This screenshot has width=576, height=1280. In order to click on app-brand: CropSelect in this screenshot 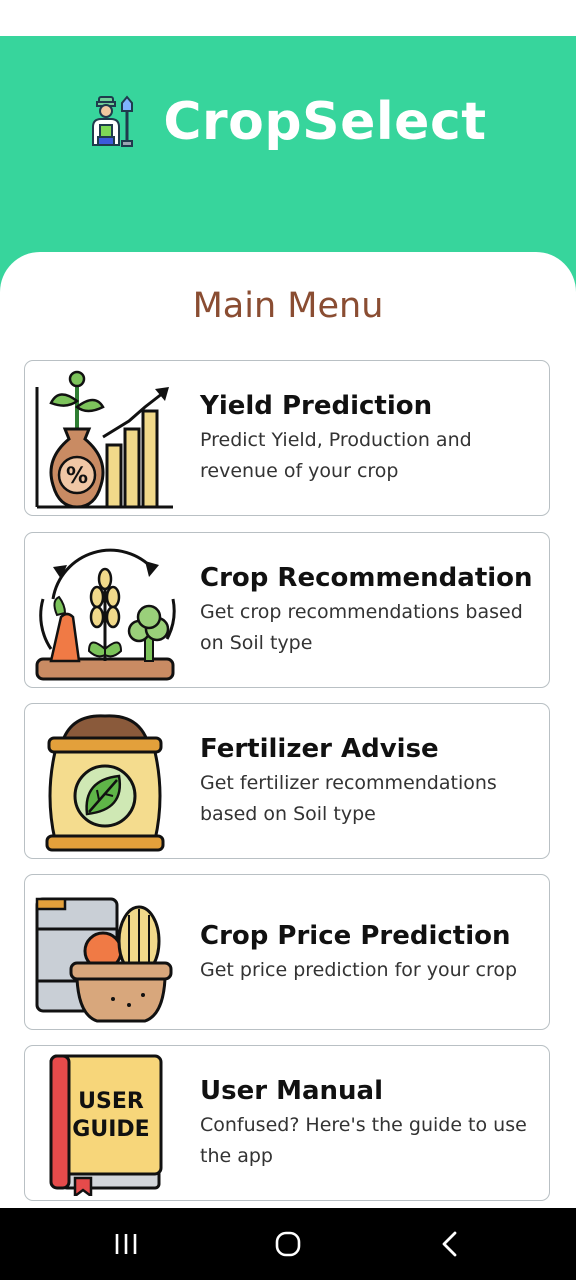, I will do `click(288, 122)`.